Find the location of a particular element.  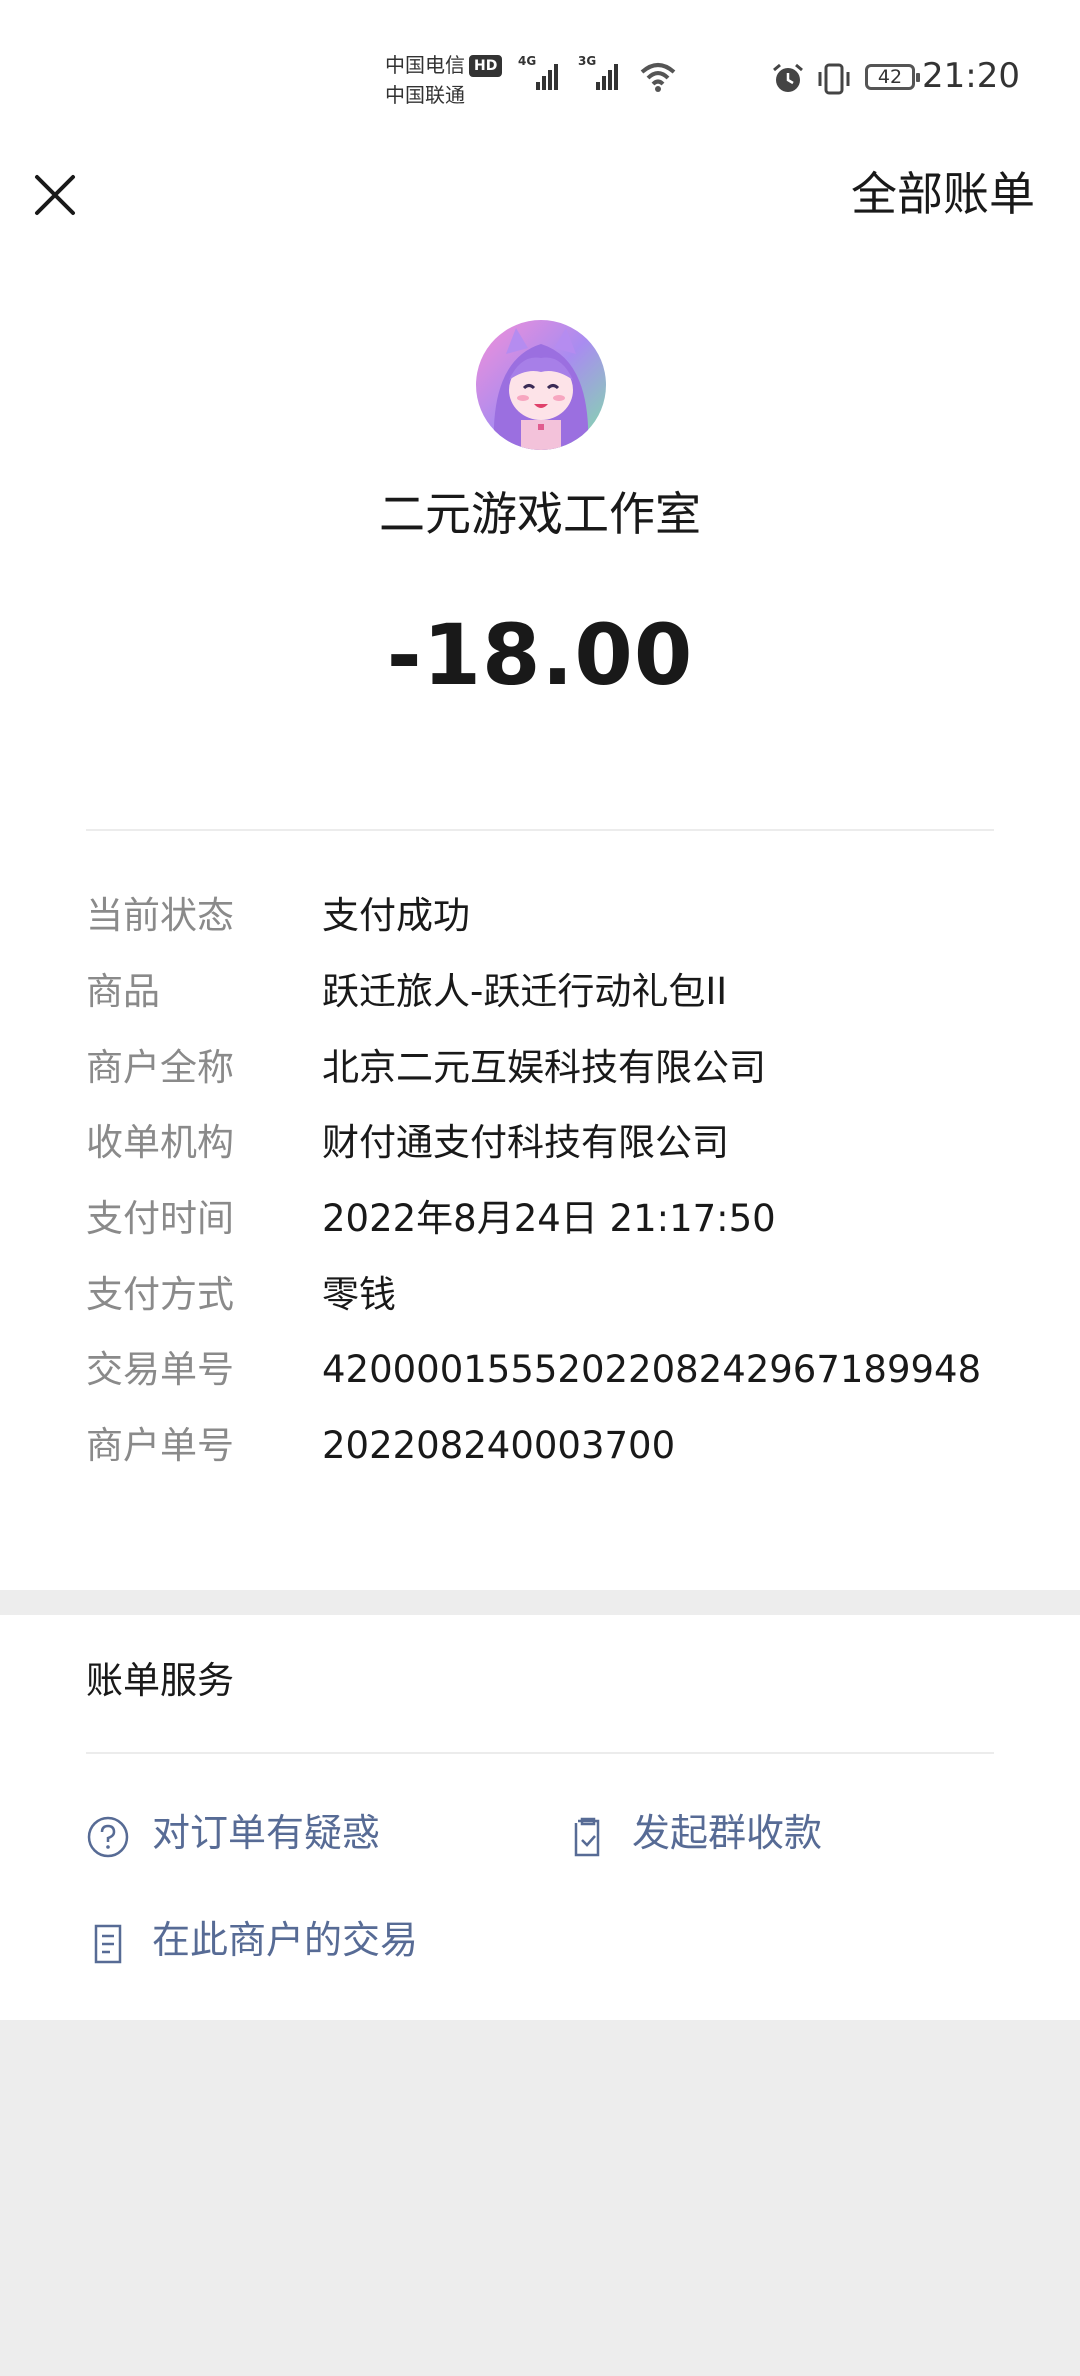

vibrate-icon is located at coordinates (834, 79).